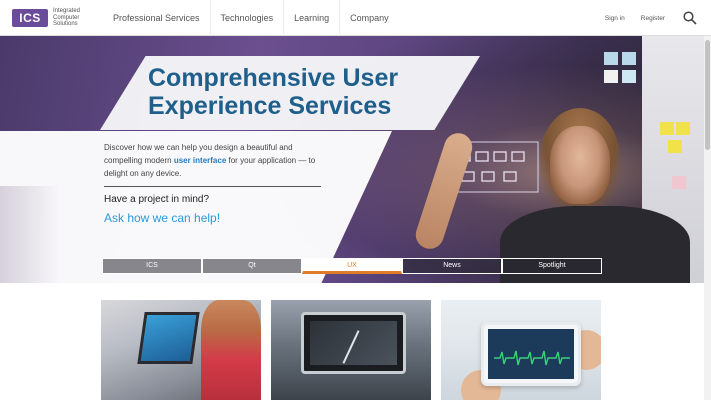 The width and height of the screenshot is (711, 400). I want to click on tablet-screen, so click(531, 354).